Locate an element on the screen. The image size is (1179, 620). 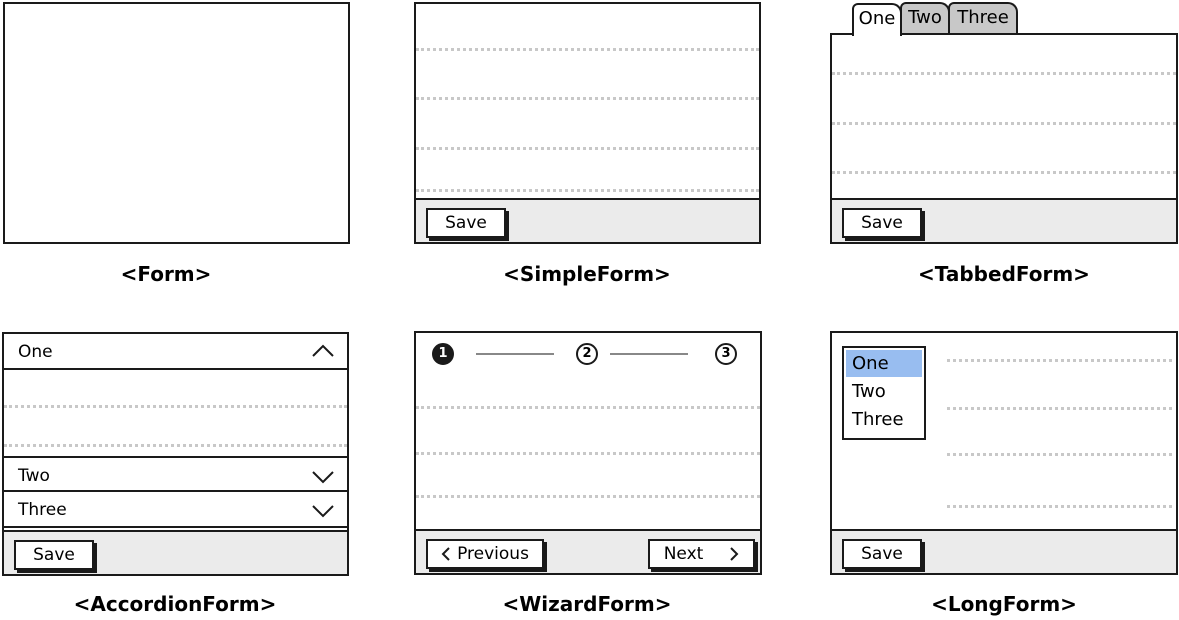
wizard-form-wireframe: 1 2 3 Previous Next is located at coordinates (588, 453).